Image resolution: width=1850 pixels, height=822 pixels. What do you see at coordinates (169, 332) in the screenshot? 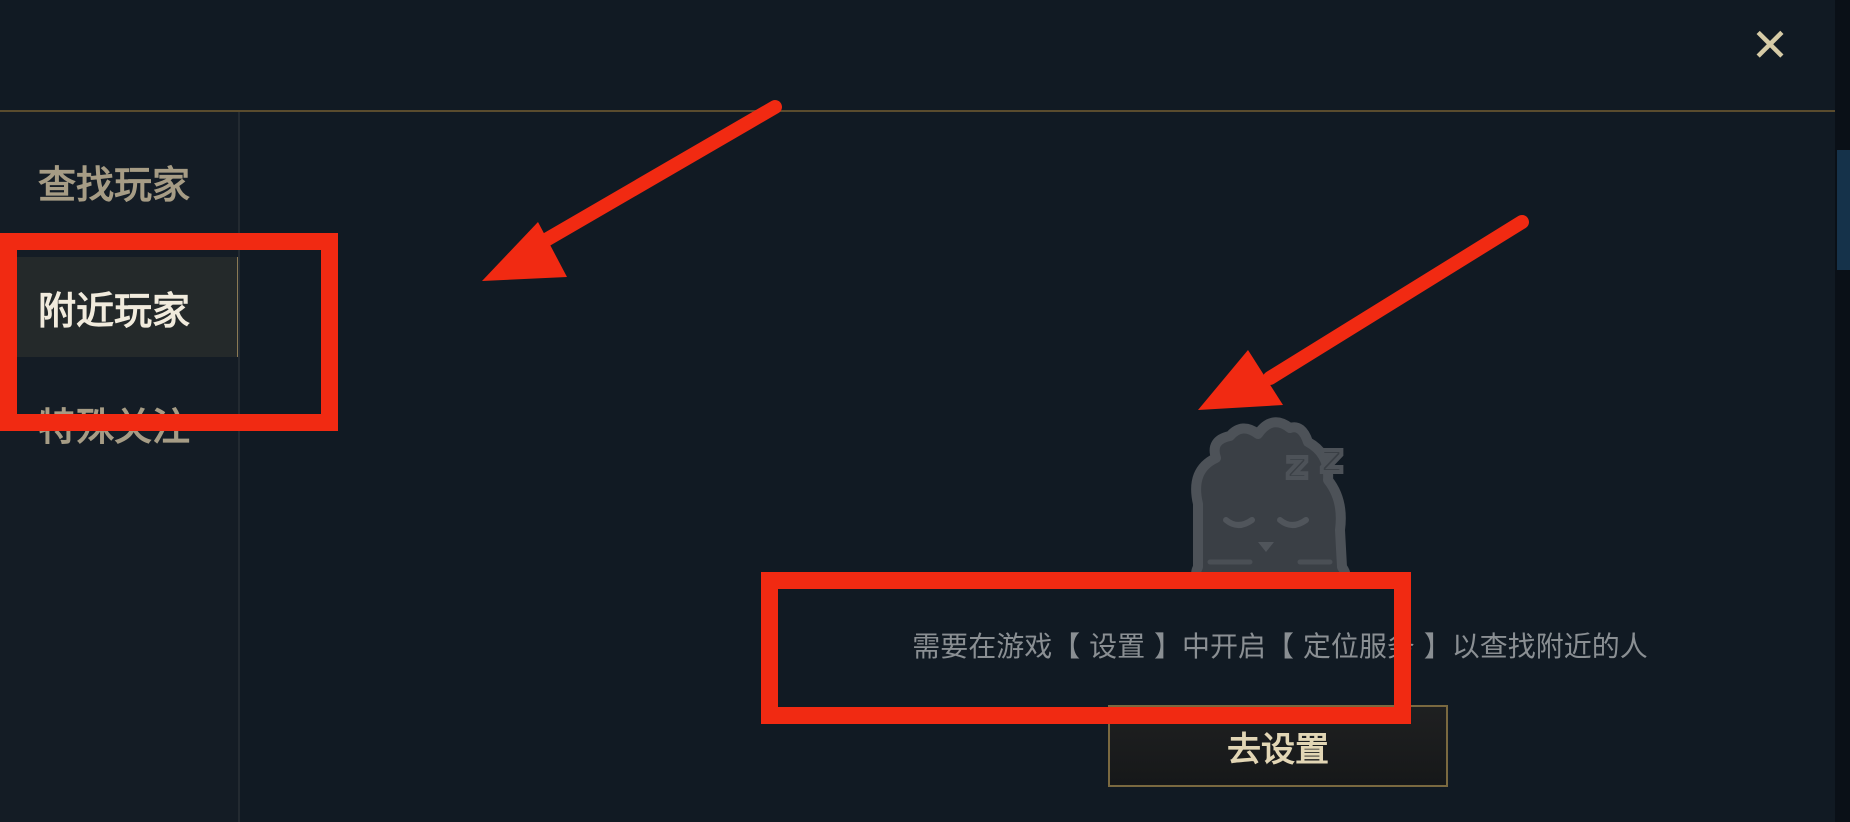
I see `highlight-box-nearby-players` at bounding box center [169, 332].